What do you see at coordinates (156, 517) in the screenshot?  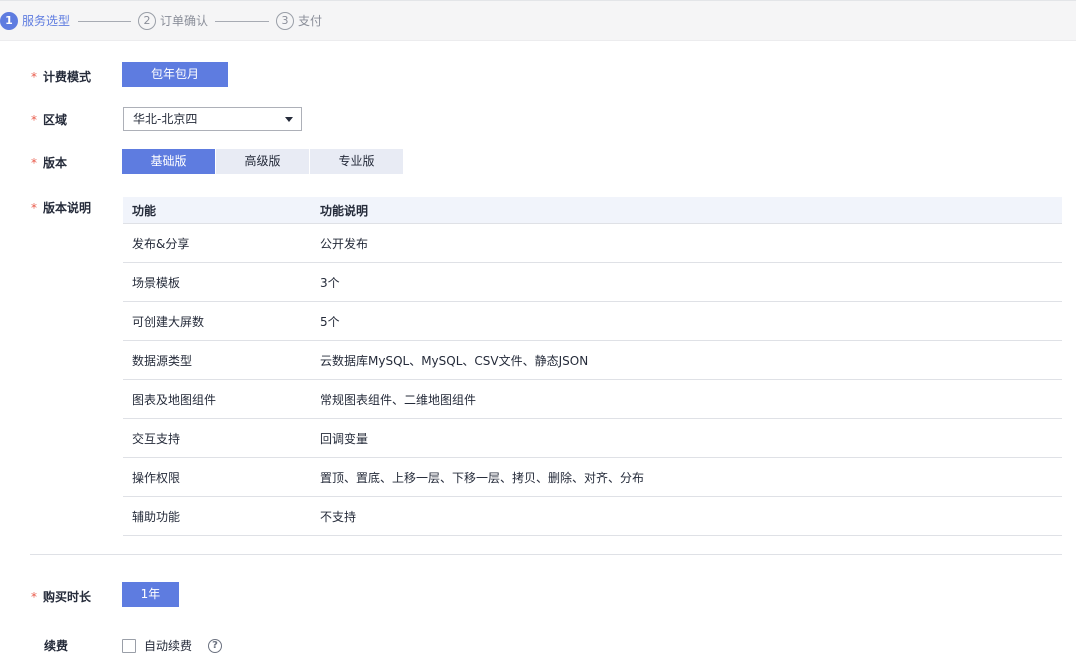 I see `feature-cell: 辅助功能` at bounding box center [156, 517].